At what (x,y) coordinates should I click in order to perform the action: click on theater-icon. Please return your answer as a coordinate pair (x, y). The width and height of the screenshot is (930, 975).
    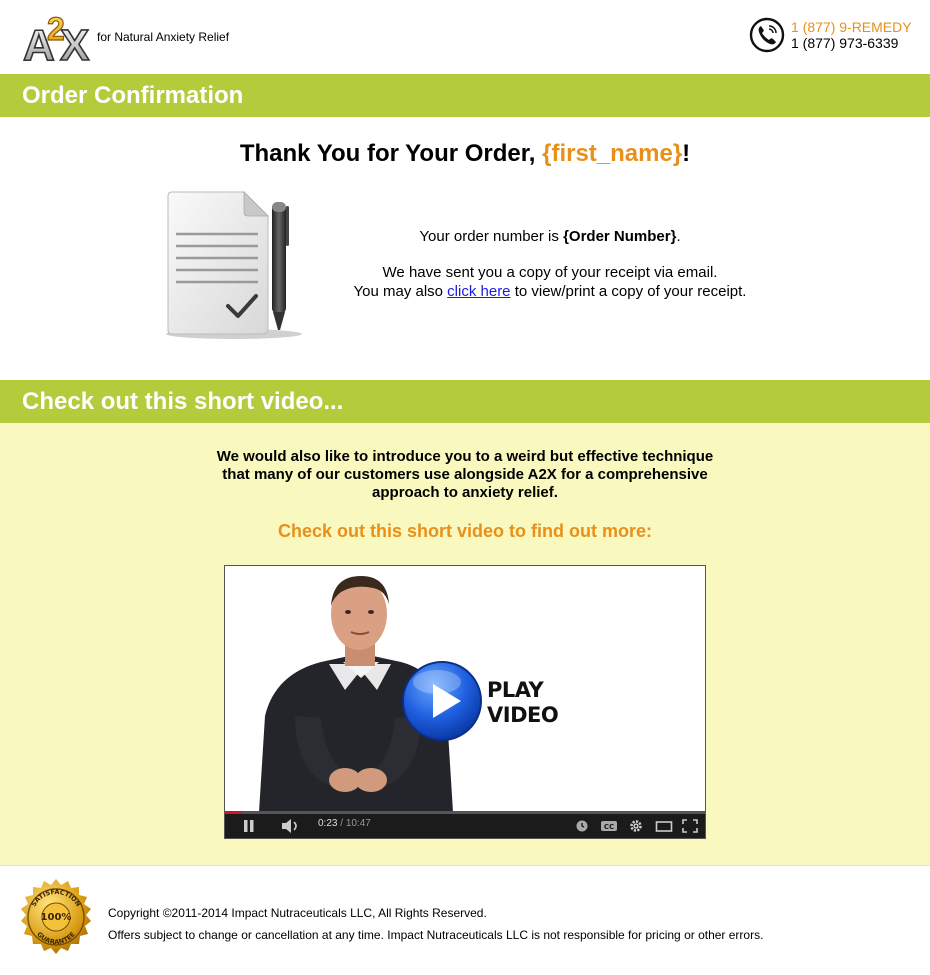
    Looking at the image, I should click on (664, 826).